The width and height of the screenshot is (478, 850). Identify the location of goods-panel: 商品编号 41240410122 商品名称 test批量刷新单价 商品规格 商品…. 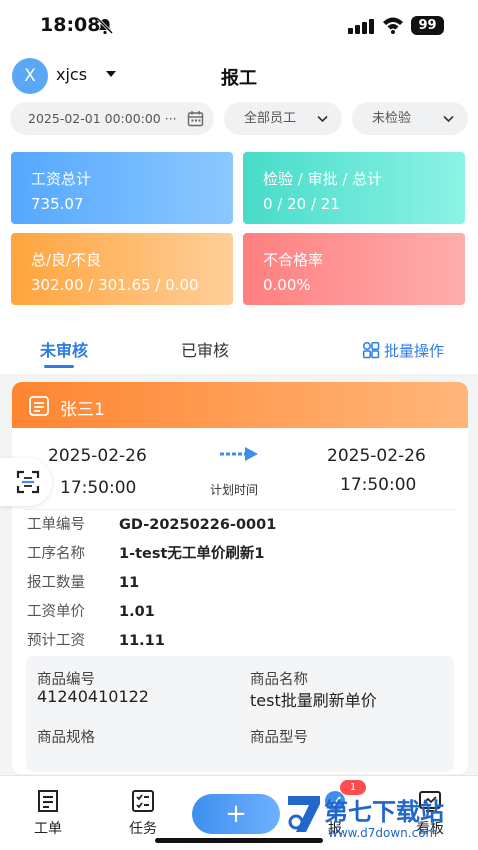
(240, 714).